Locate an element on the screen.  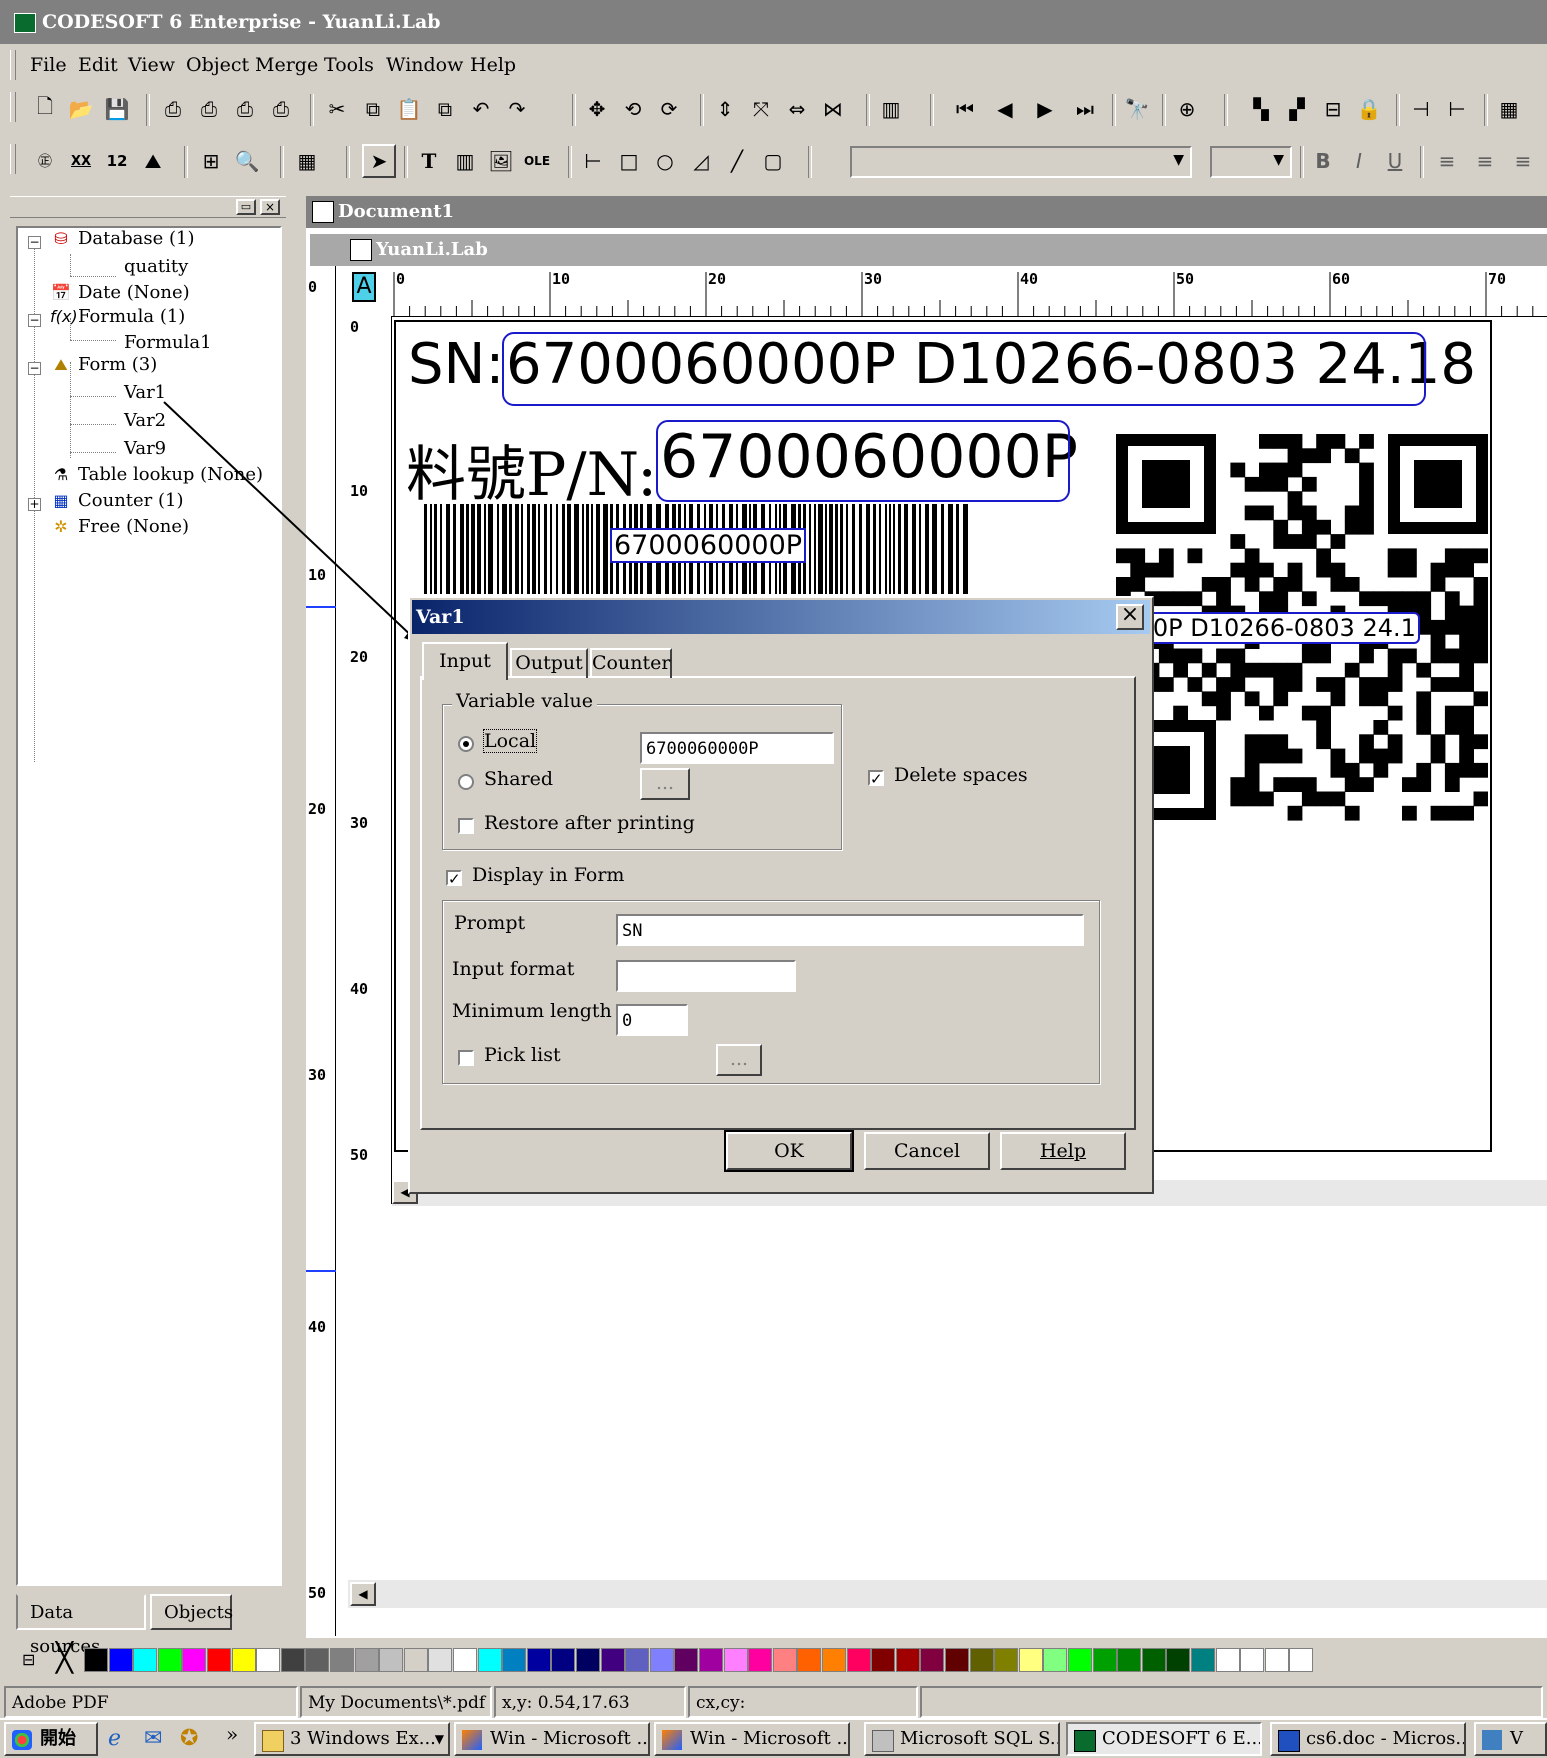
text-align-right-icon: ≡ is located at coordinates (1523, 161).